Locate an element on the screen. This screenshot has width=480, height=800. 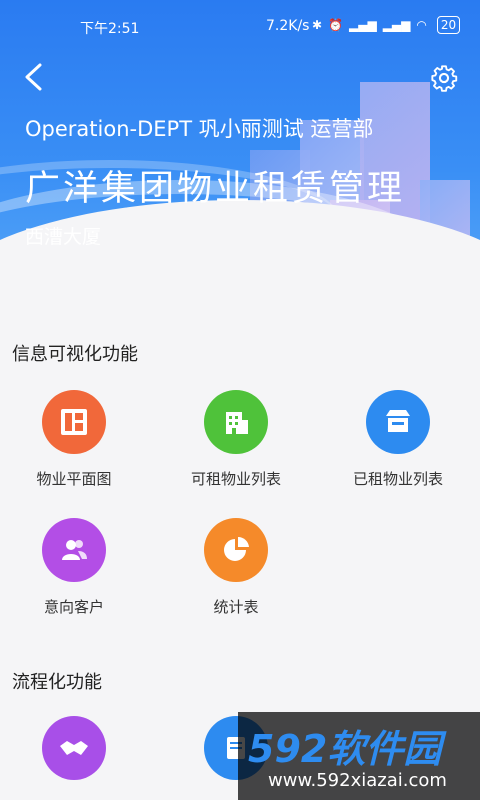
user-department-info: Operation-DEPT 巩小丽测试 运营部 is located at coordinates (199, 129).